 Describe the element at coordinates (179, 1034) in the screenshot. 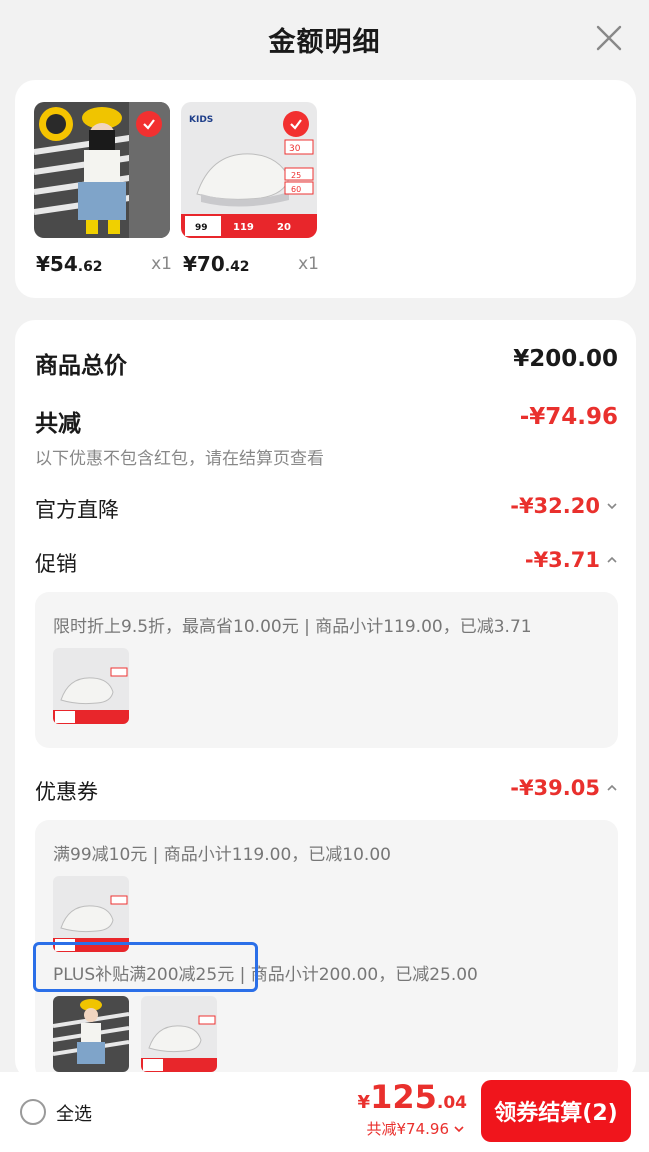

I see `coupon-product-thumbnail-shoe` at that location.